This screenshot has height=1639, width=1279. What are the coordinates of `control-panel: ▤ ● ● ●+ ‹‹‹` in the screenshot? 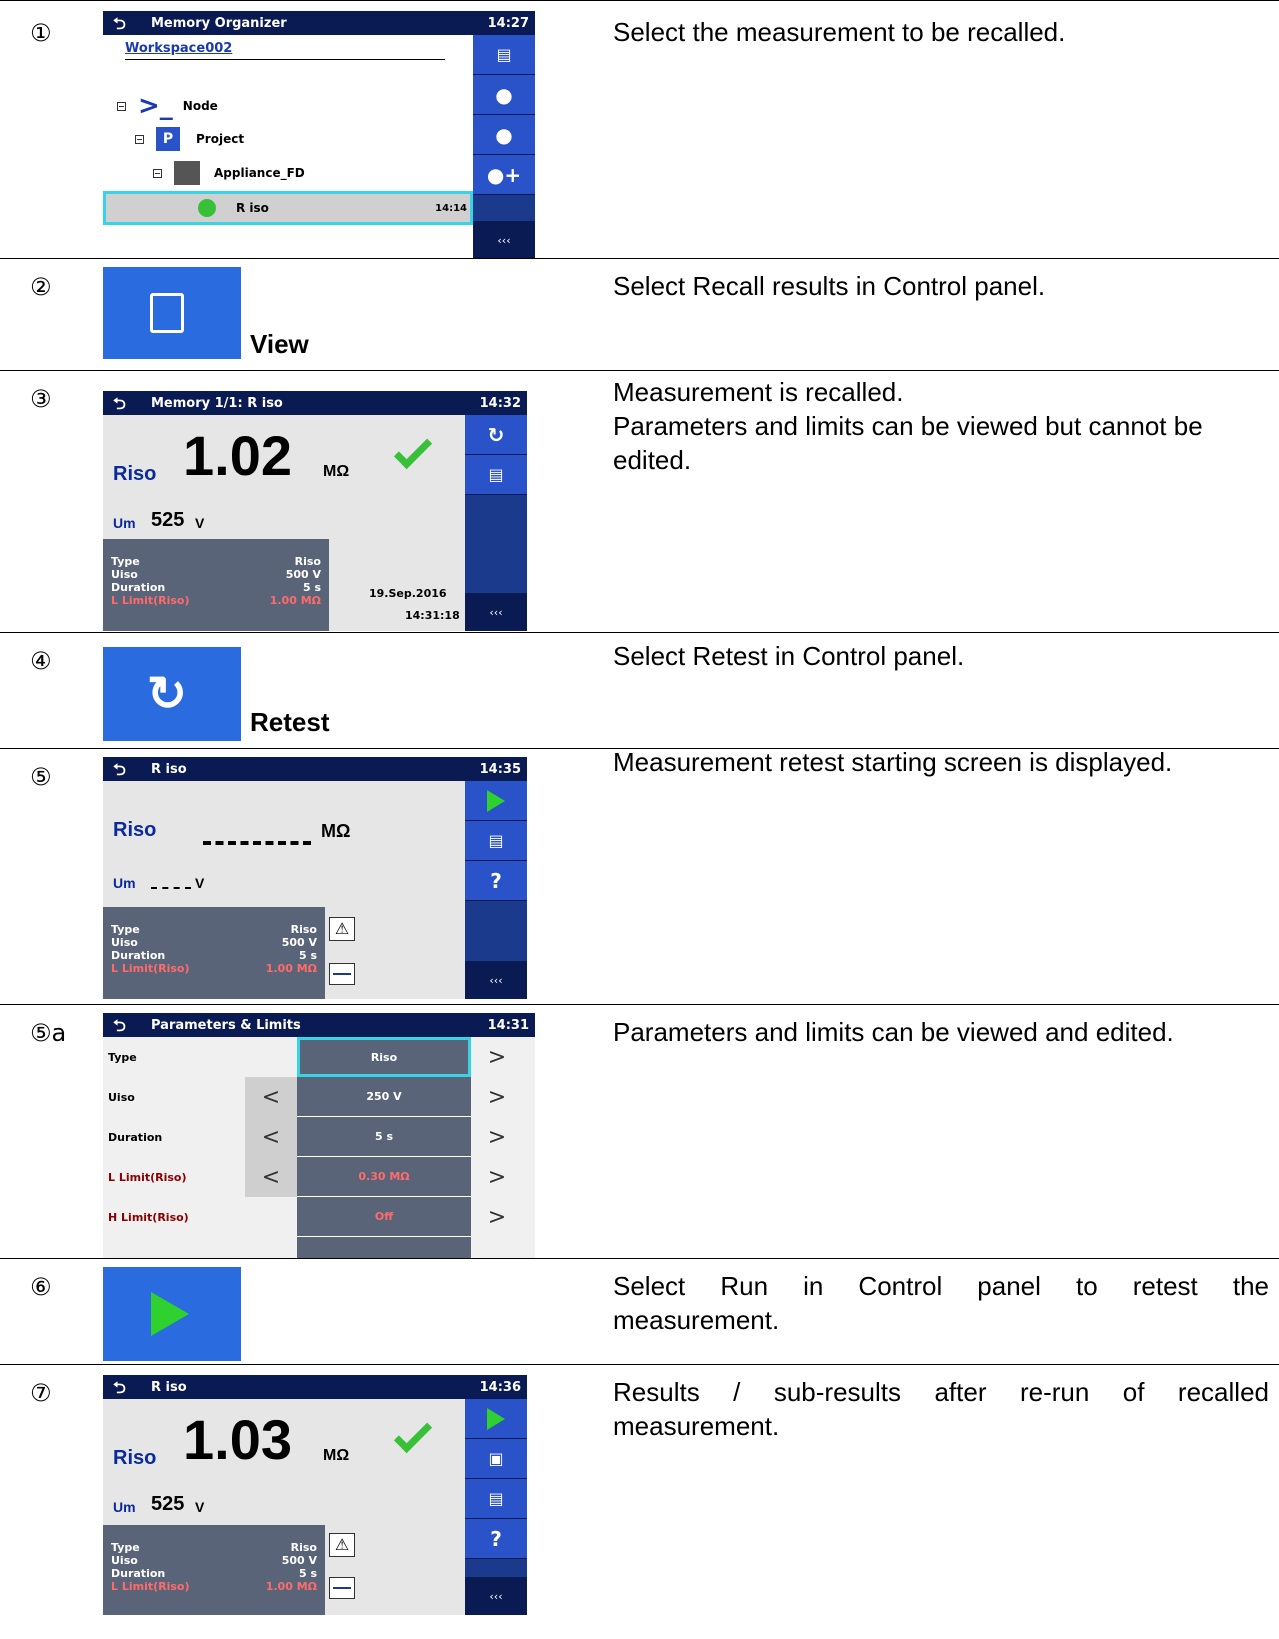 It's located at (504, 147).